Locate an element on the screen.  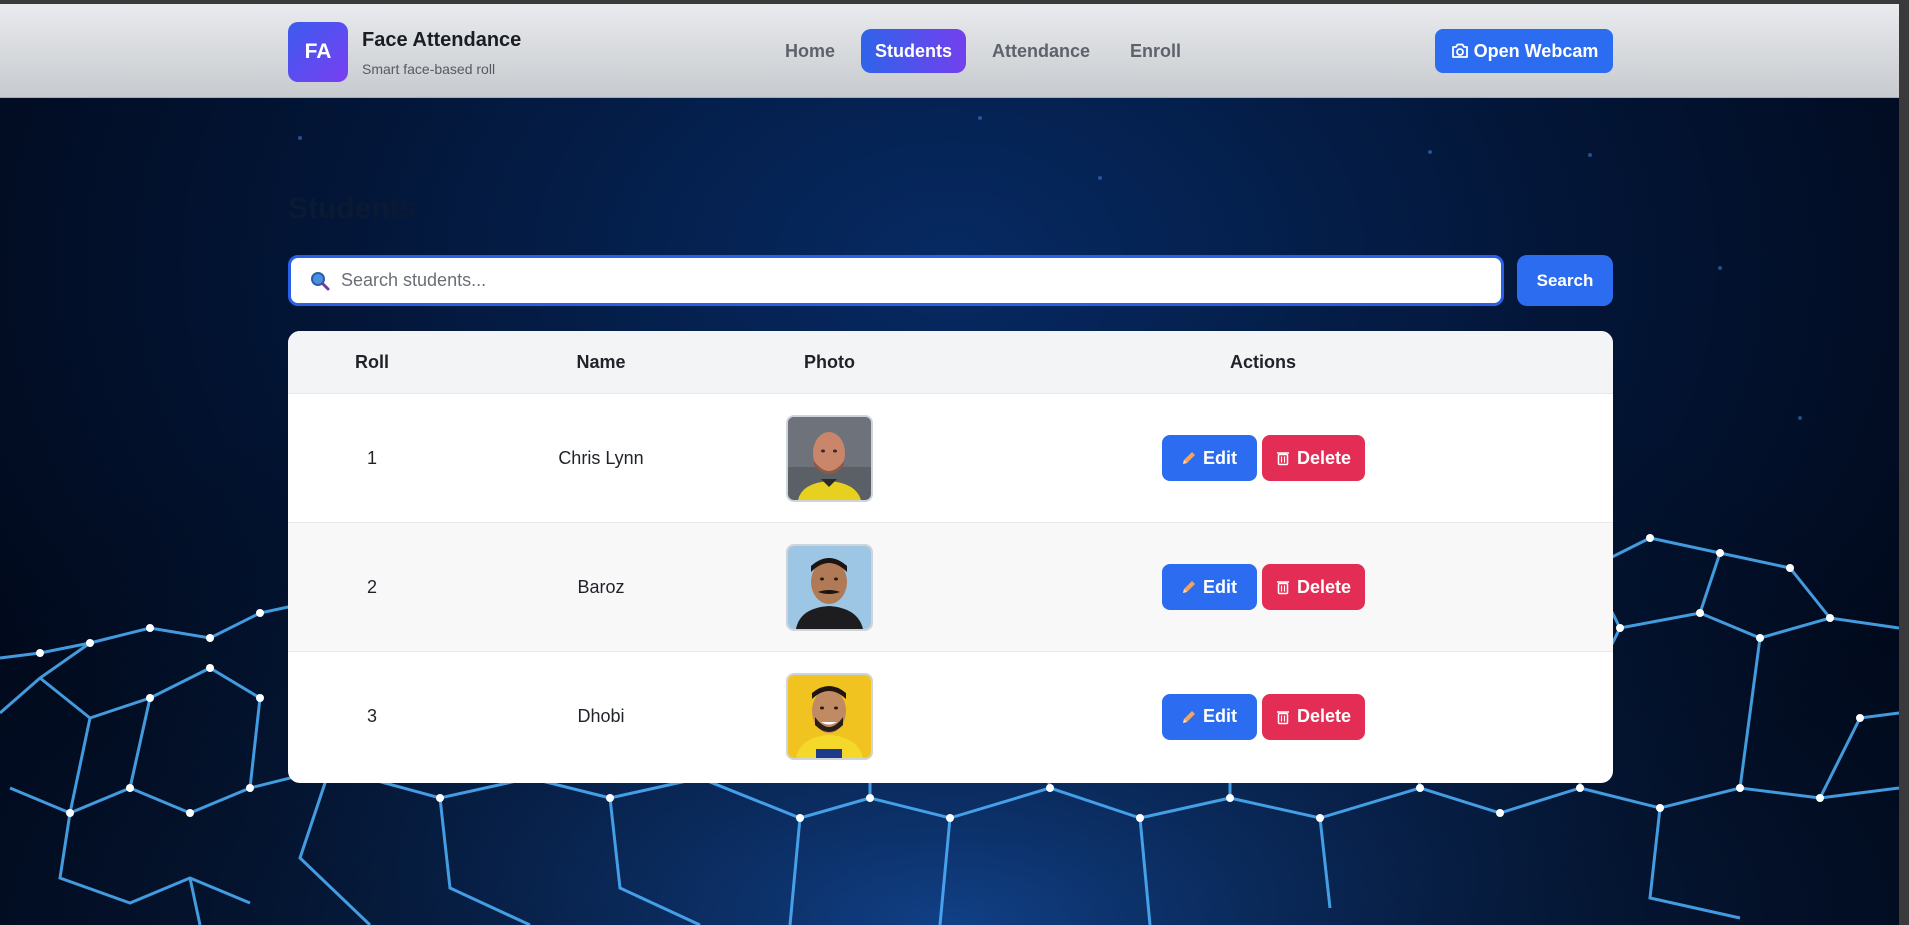
roll-cell: 2 is located at coordinates (371, 586).